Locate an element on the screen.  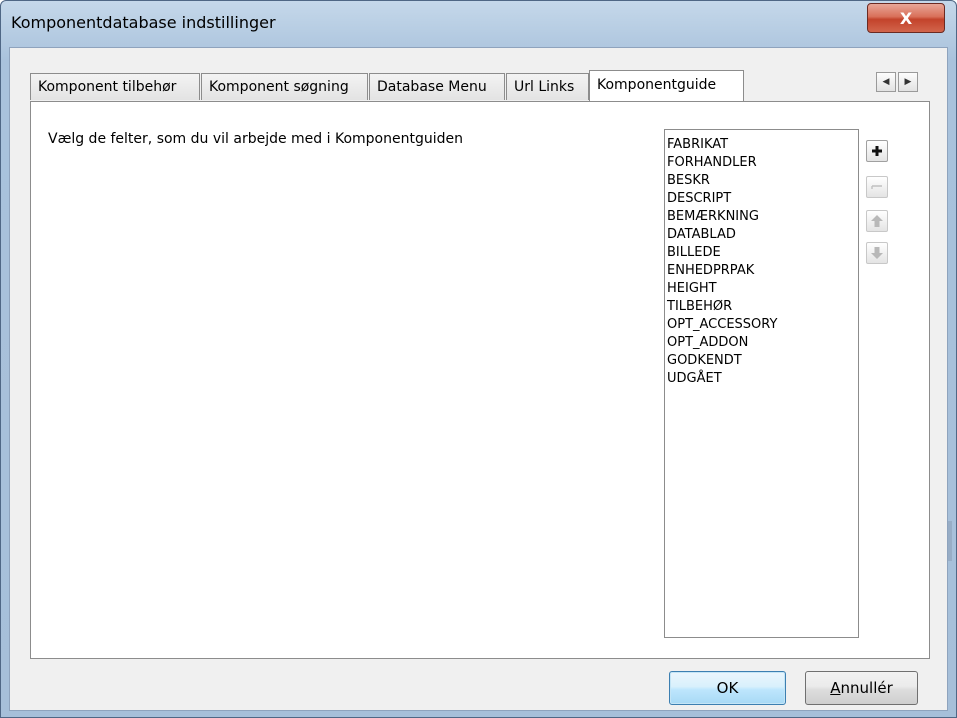
list-item: OPT_ADDON is located at coordinates (762, 343).